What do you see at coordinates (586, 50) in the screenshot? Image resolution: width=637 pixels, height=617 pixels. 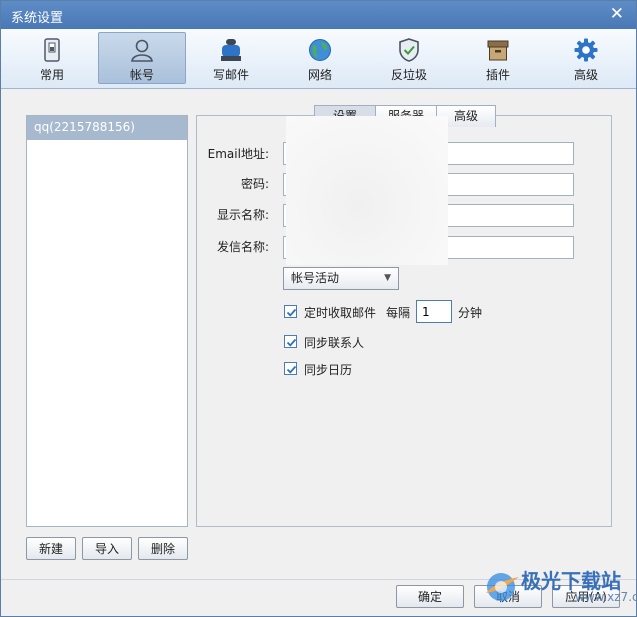 I see `advanced-icon` at bounding box center [586, 50].